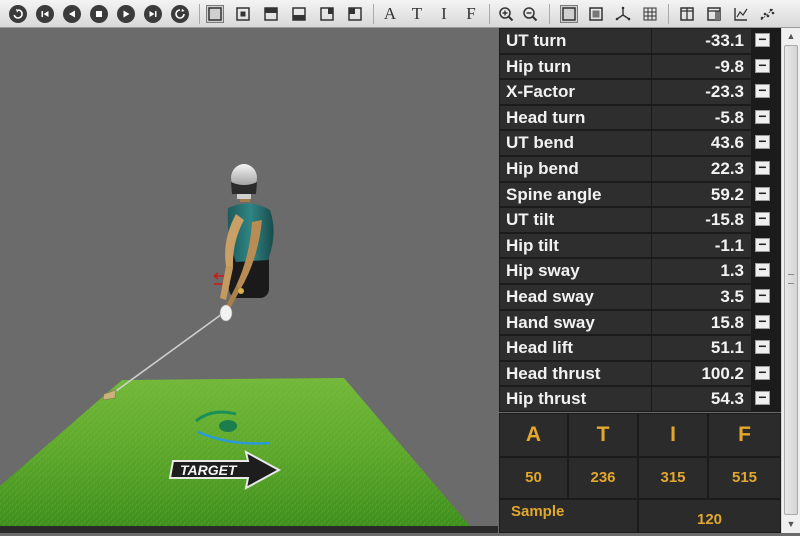  I want to click on frame-right-icon, so click(327, 14).